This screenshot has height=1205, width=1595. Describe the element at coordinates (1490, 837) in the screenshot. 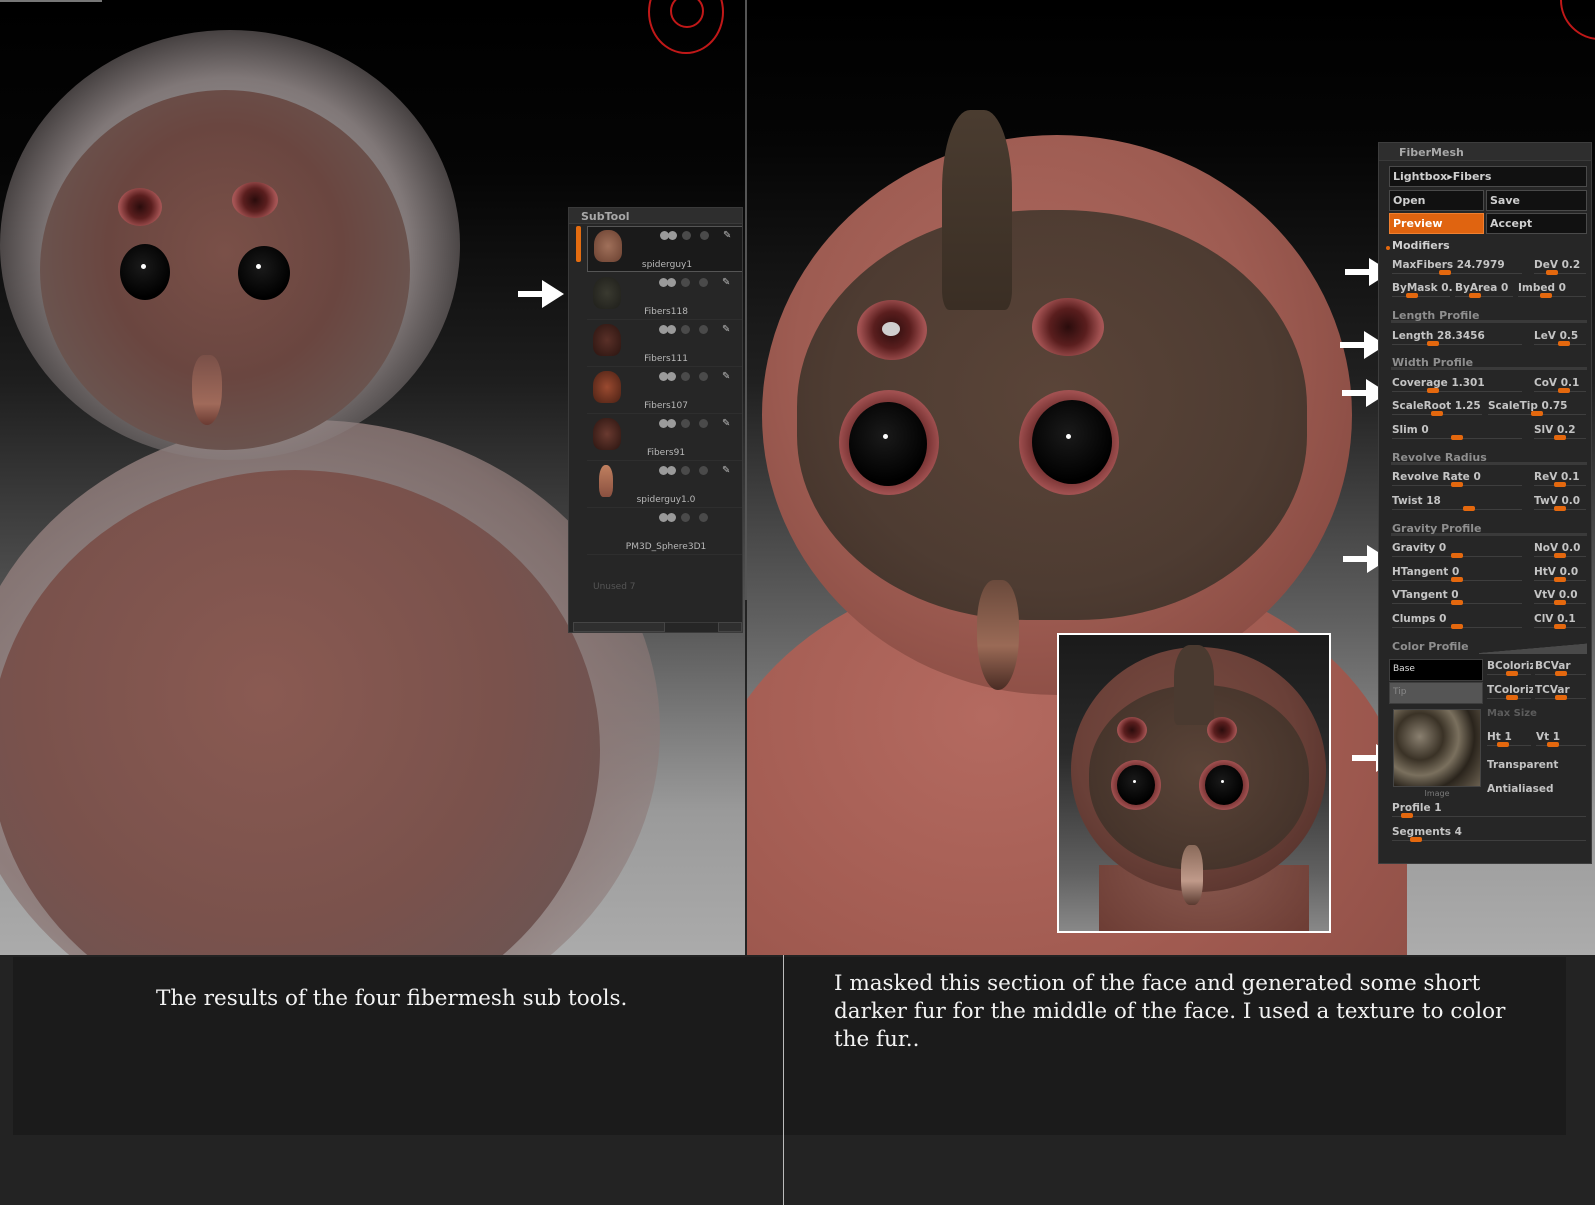

I see `segments-slider: Segments 4` at that location.